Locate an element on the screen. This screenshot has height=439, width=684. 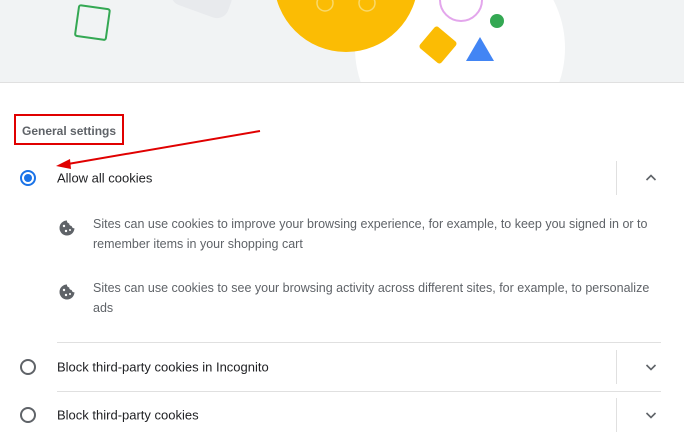
green-dot-shape is located at coordinates (497, 21).